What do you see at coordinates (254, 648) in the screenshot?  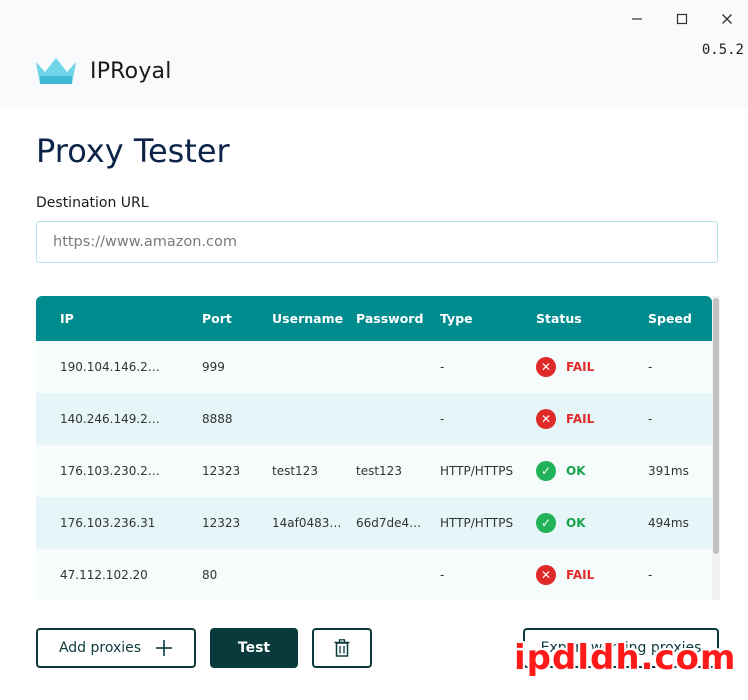 I see `test-button: Test` at bounding box center [254, 648].